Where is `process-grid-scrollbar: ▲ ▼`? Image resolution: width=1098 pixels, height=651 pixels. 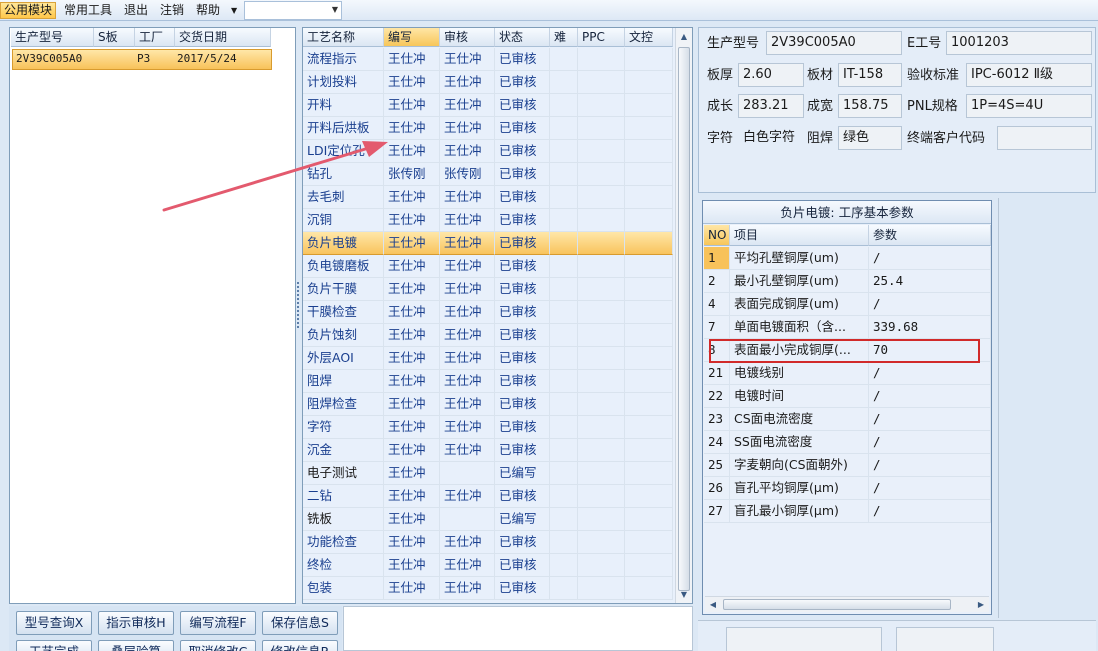
process-grid-scrollbar: ▲ ▼ is located at coordinates (683, 315).